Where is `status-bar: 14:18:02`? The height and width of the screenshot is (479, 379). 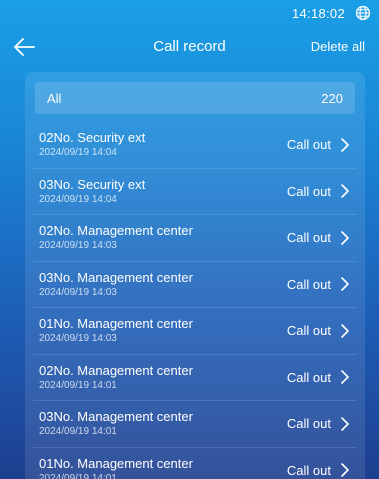
status-bar: 14:18:02 is located at coordinates (189, 13).